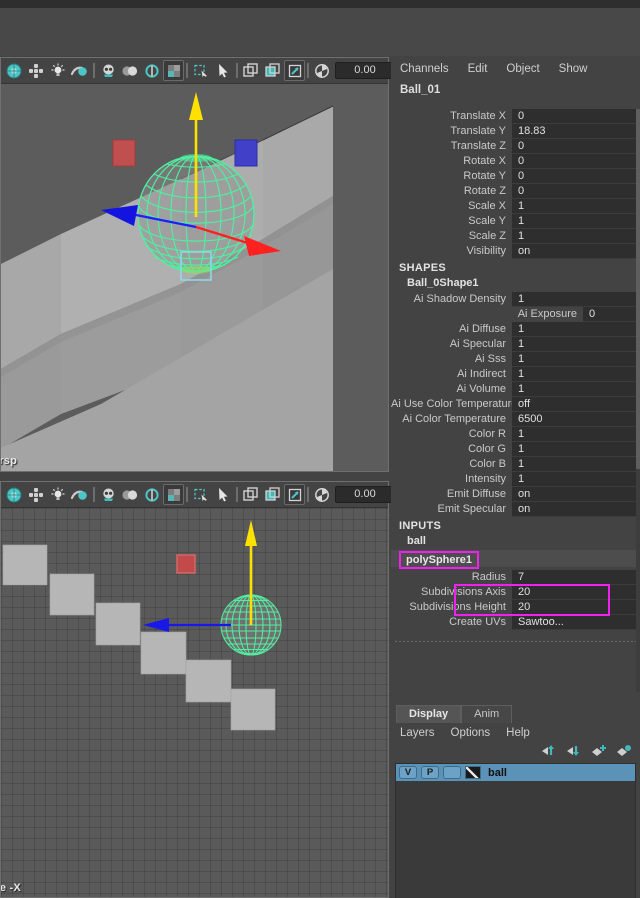 The image size is (640, 898). I want to click on channel-box-menubar: Channels Edit Object Show, so click(515, 69).